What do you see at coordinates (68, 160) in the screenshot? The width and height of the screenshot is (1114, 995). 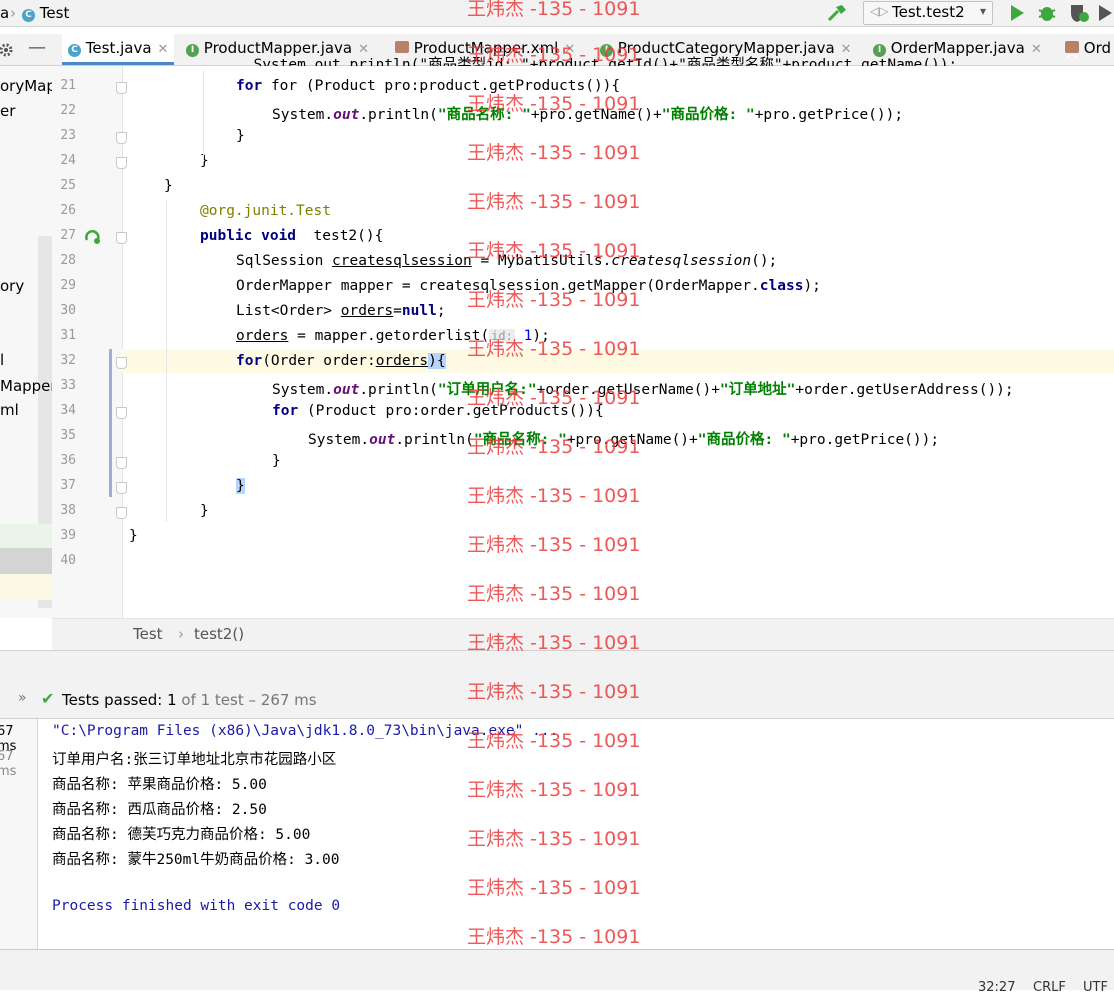 I see `line-number: 24` at bounding box center [68, 160].